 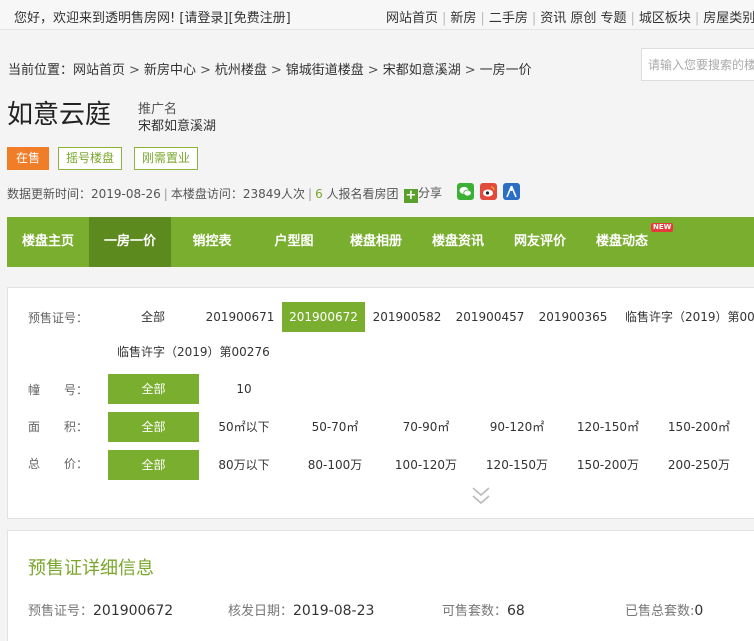 I want to click on signup-count: 6, so click(x=319, y=194).